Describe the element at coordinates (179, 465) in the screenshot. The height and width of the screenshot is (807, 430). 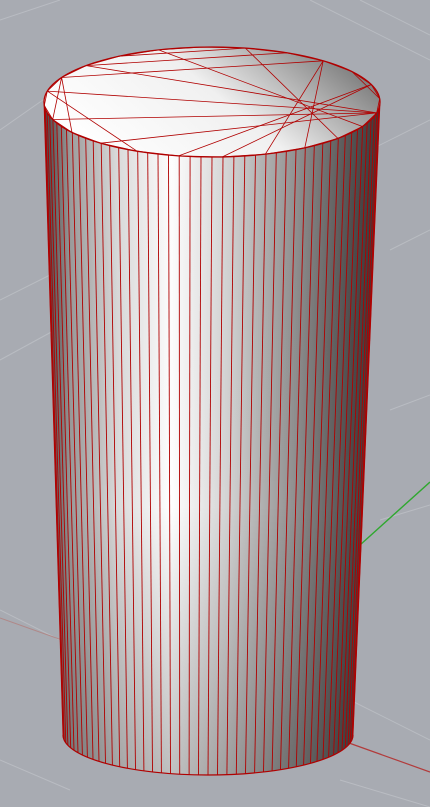
I see `side-mesh-edge` at that location.